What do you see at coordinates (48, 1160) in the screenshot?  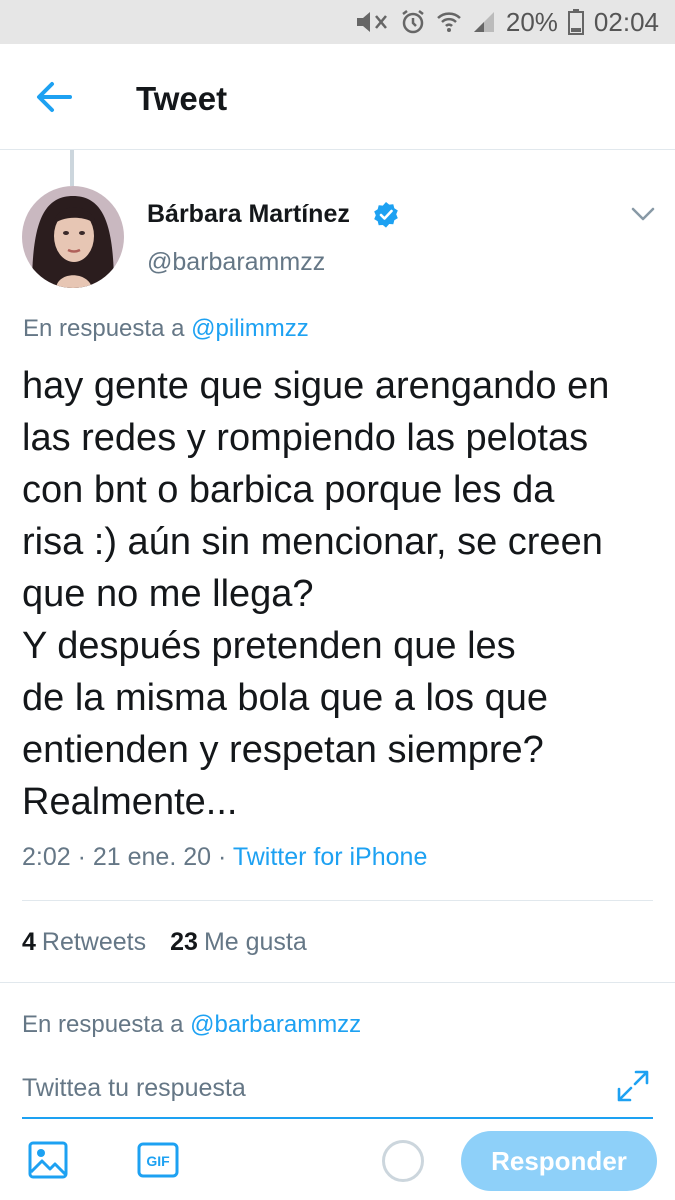 I see `image-icon` at bounding box center [48, 1160].